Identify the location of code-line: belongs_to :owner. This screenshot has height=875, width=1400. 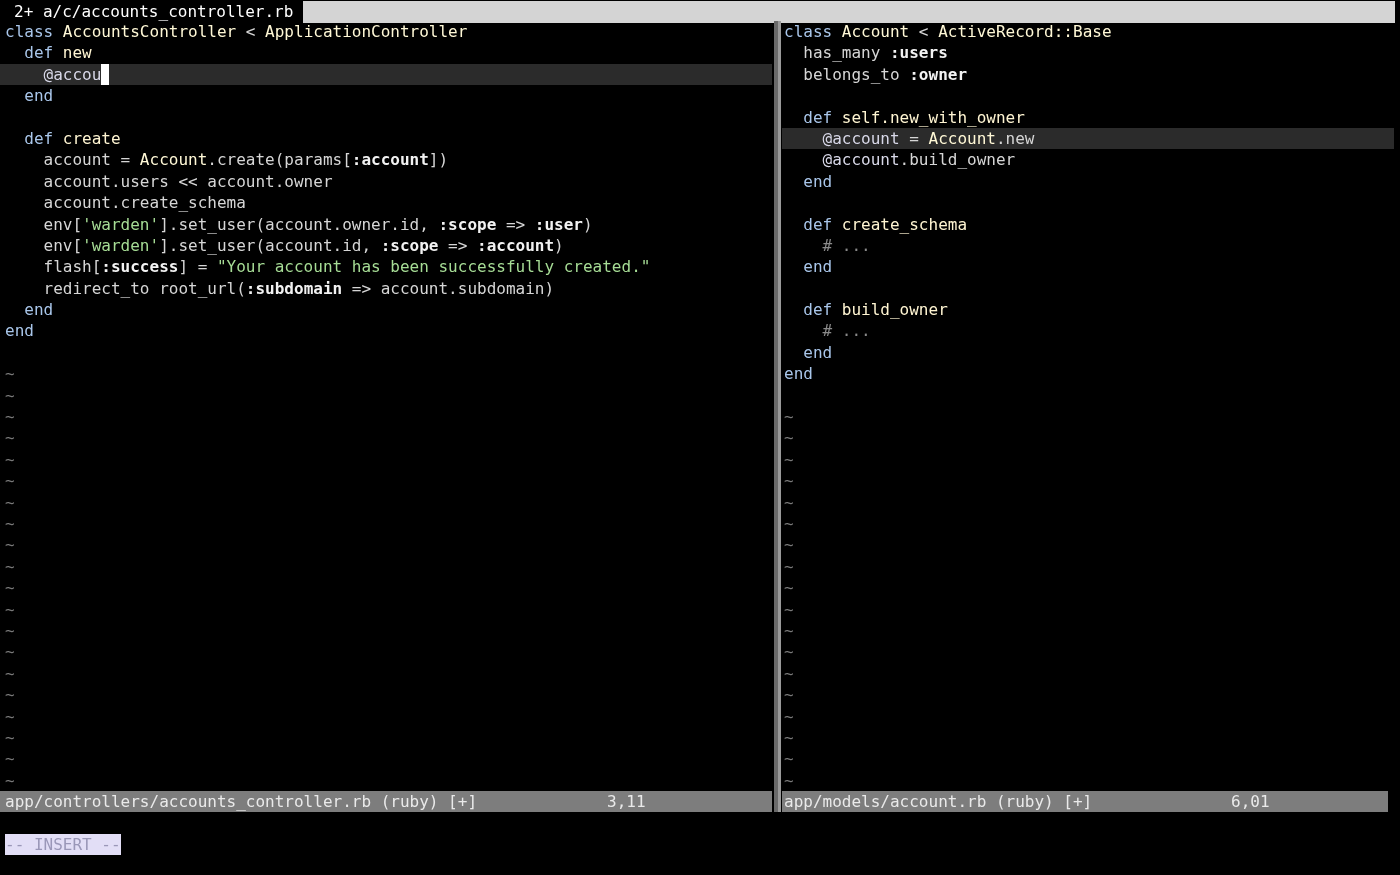
(885, 74).